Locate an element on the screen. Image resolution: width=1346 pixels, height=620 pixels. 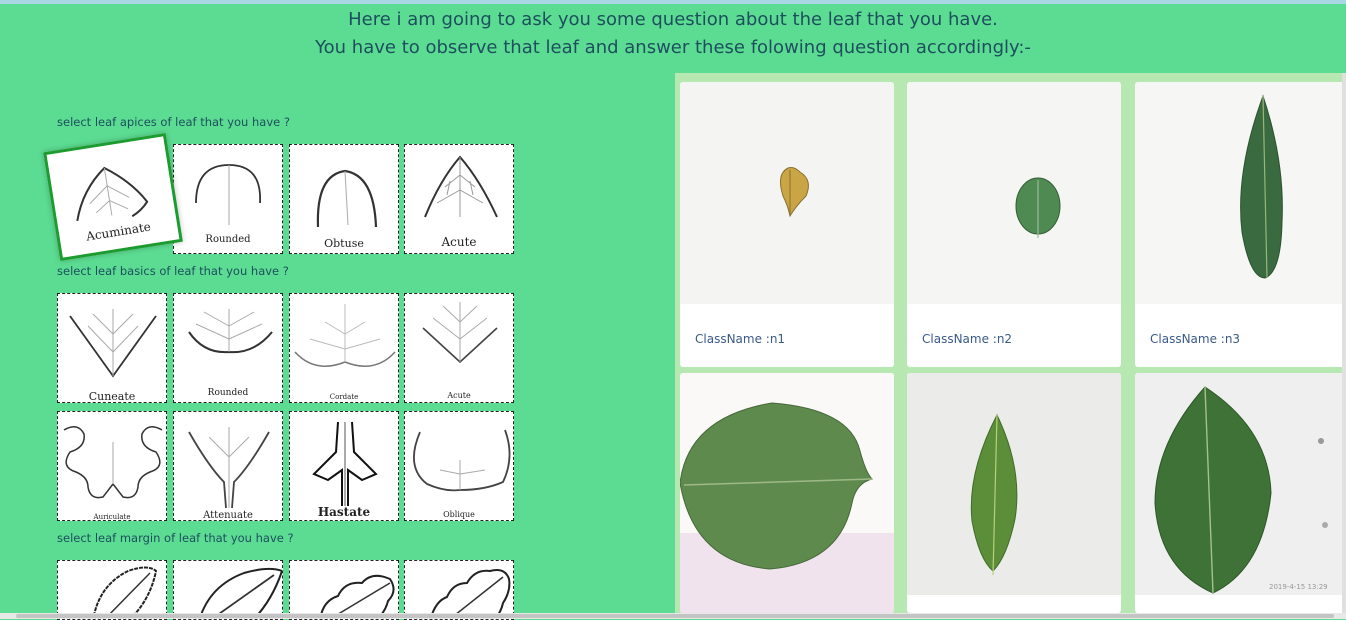
attenuate-base-icon is located at coordinates (229, 468).